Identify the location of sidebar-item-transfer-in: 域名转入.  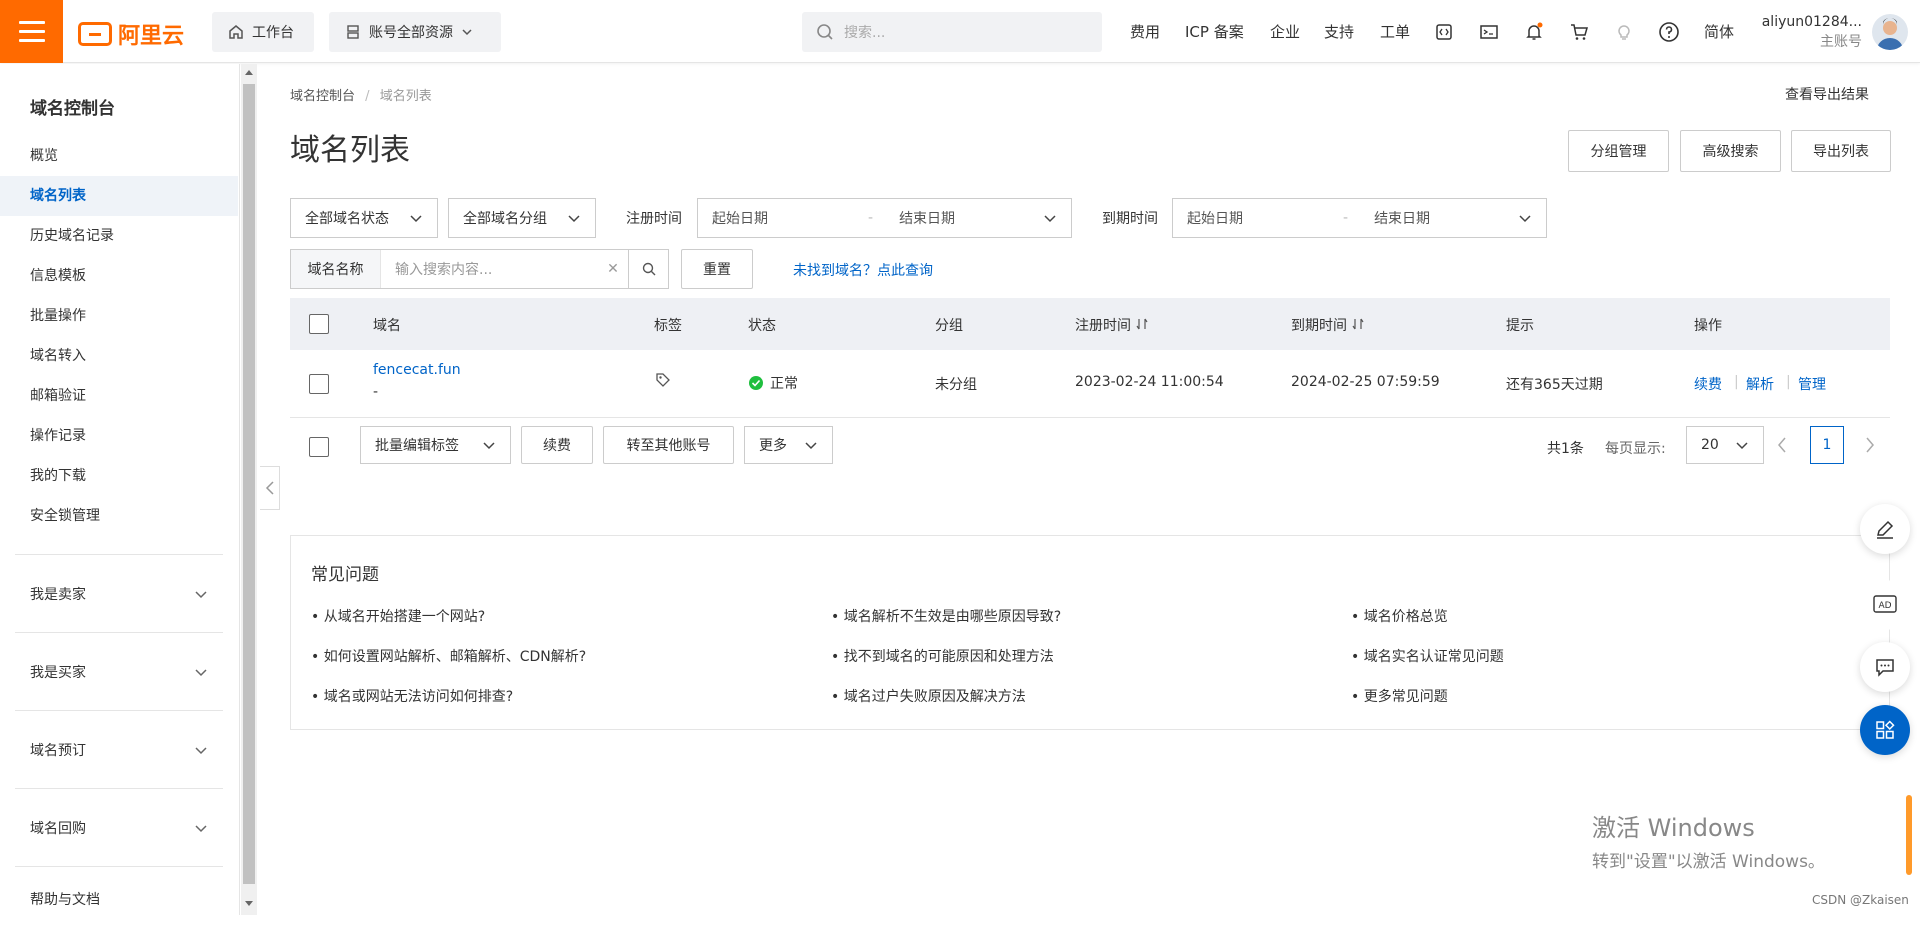
(119, 356).